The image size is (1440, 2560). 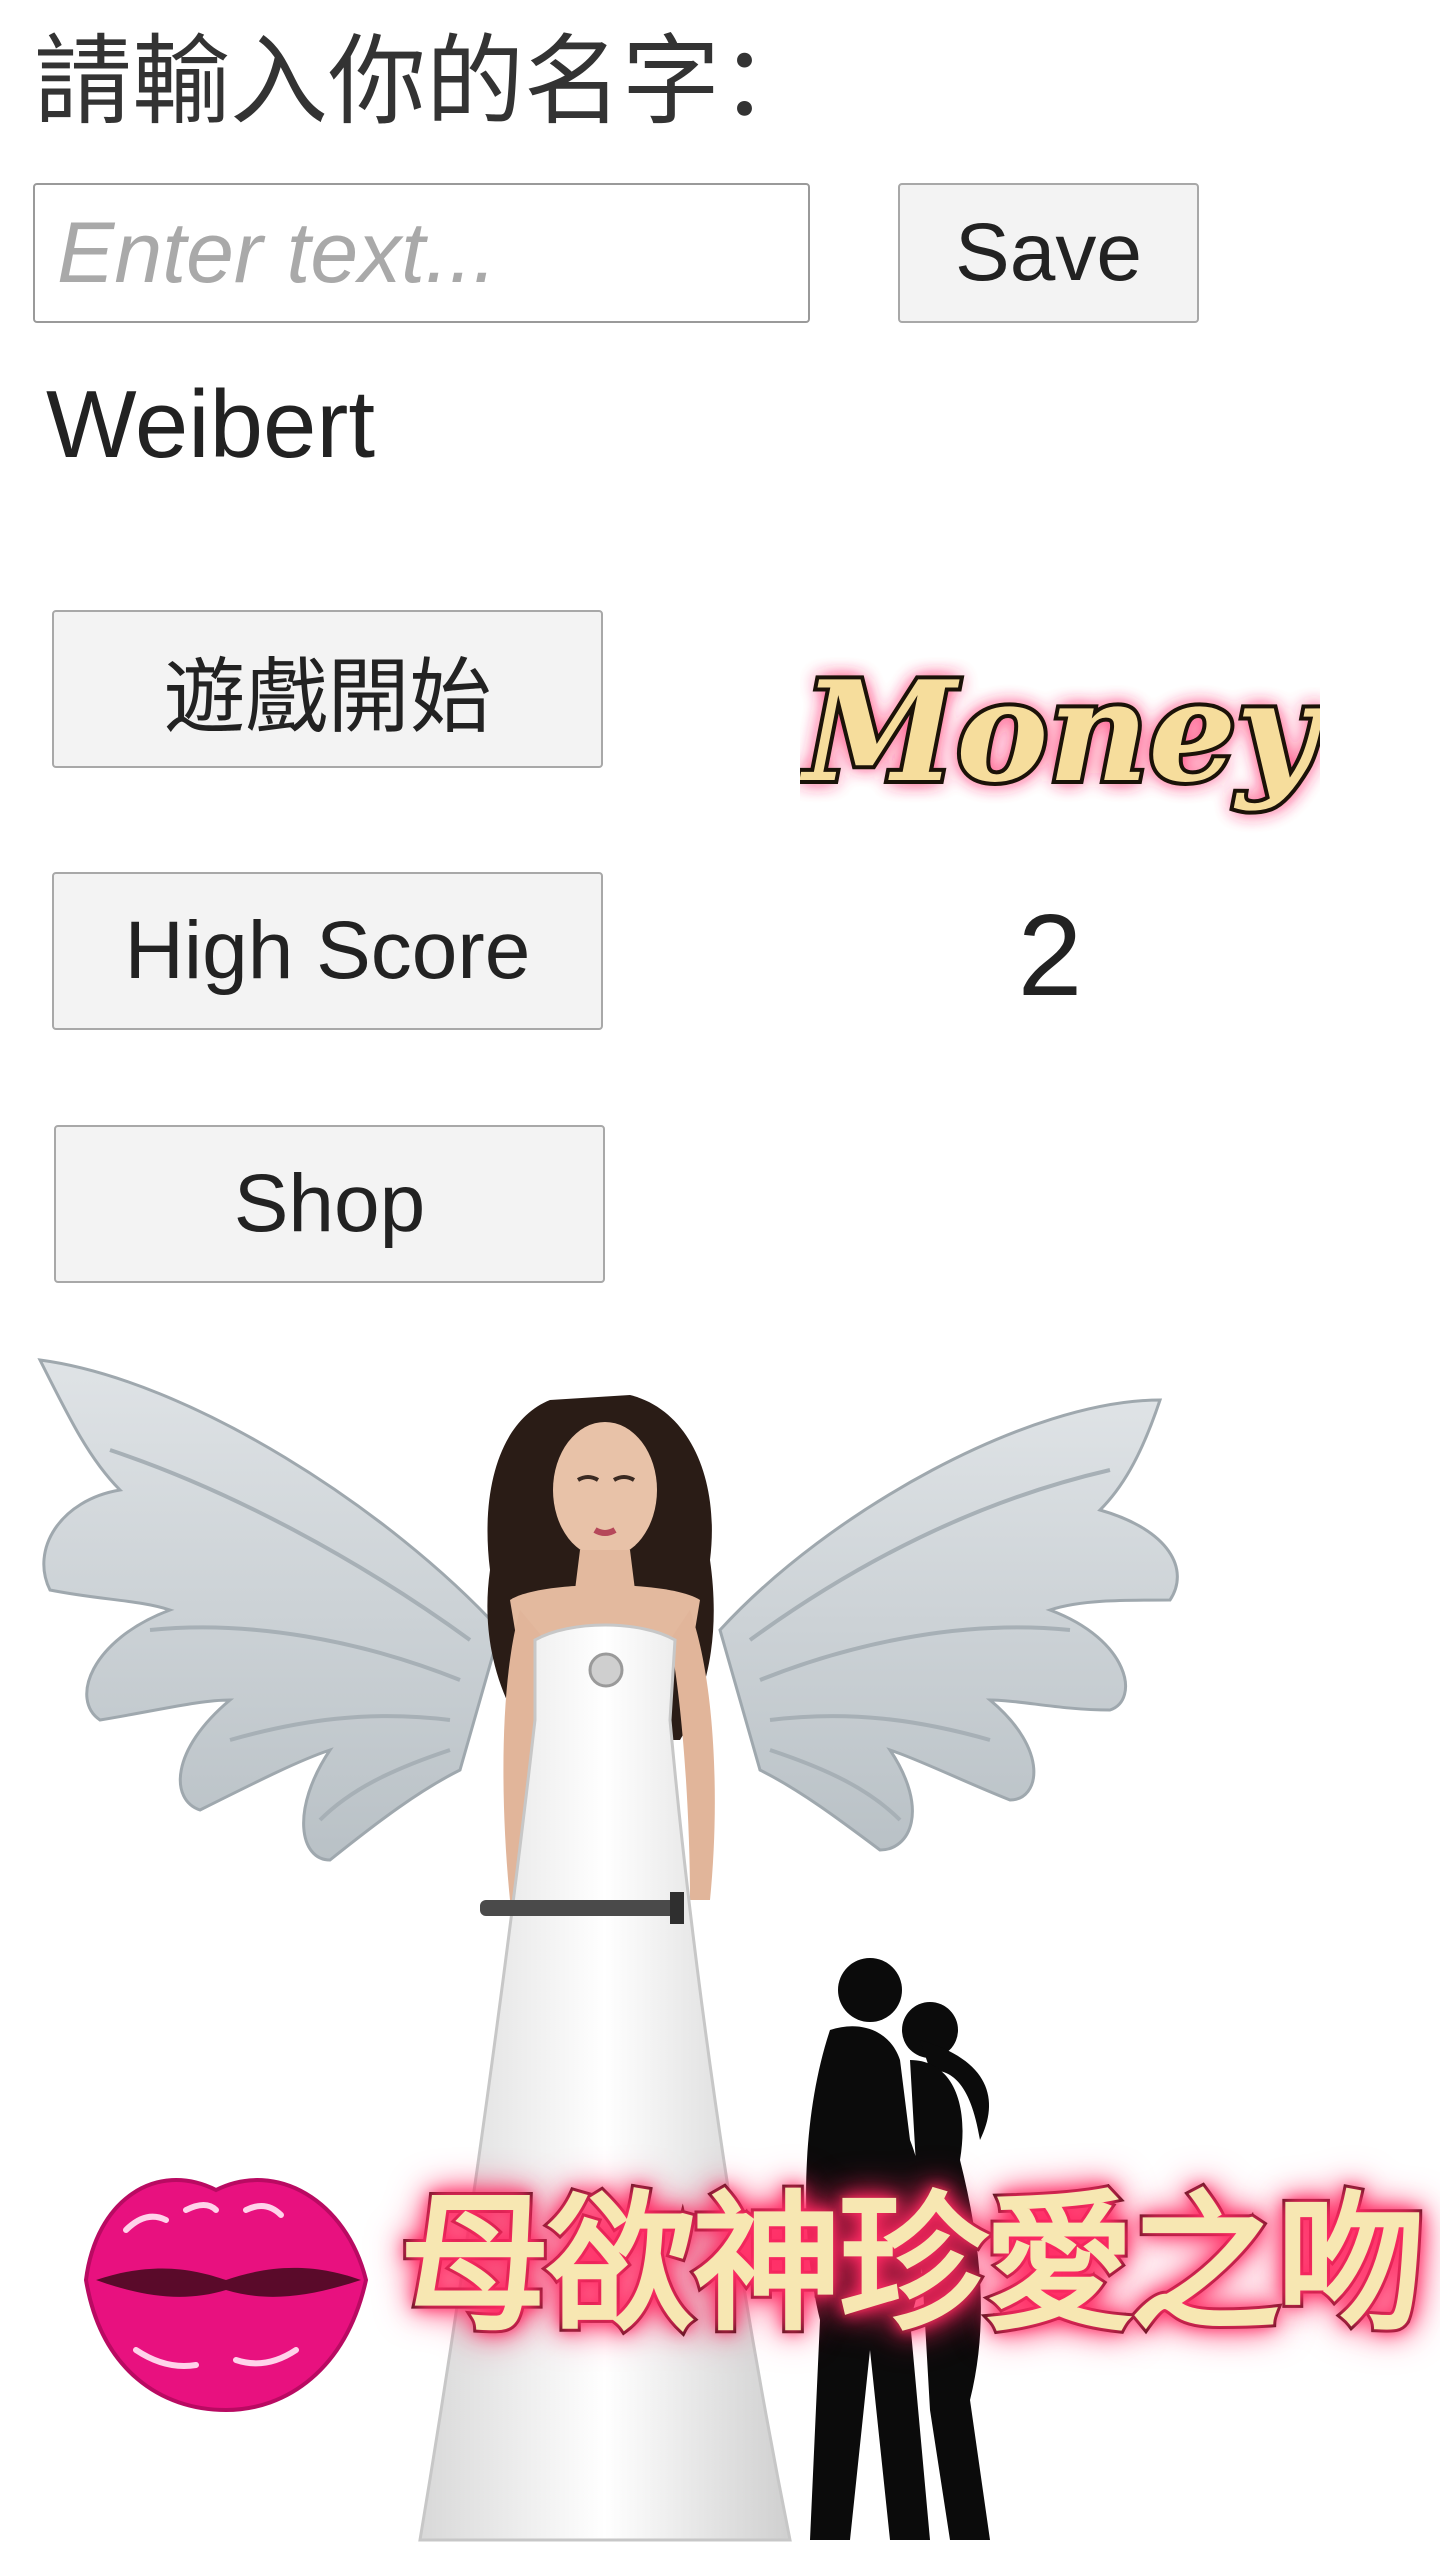 What do you see at coordinates (211, 424) in the screenshot?
I see `player-name: Weibert` at bounding box center [211, 424].